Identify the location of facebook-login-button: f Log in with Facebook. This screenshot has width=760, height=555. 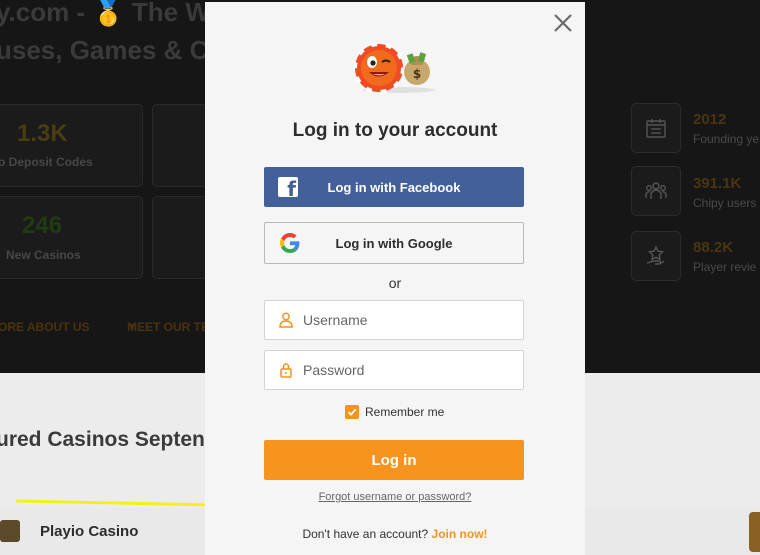
(394, 187).